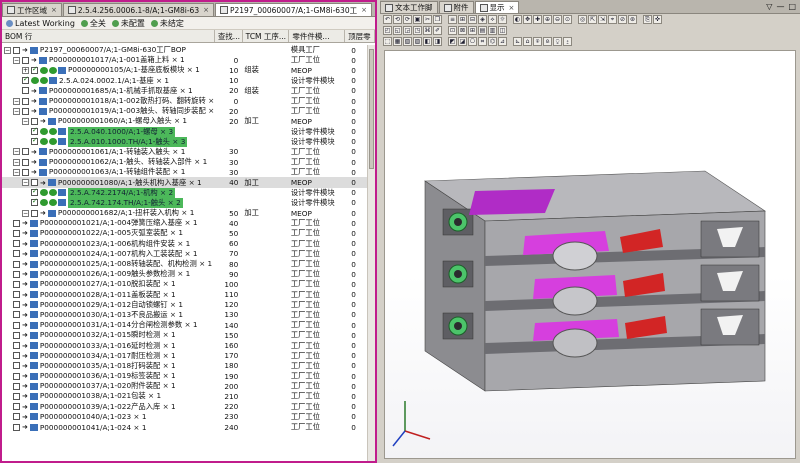 The width and height of the screenshot is (800, 463). Describe the element at coordinates (537, 41) in the screenshot. I see `toolbar-button-icon: ⍟` at that location.